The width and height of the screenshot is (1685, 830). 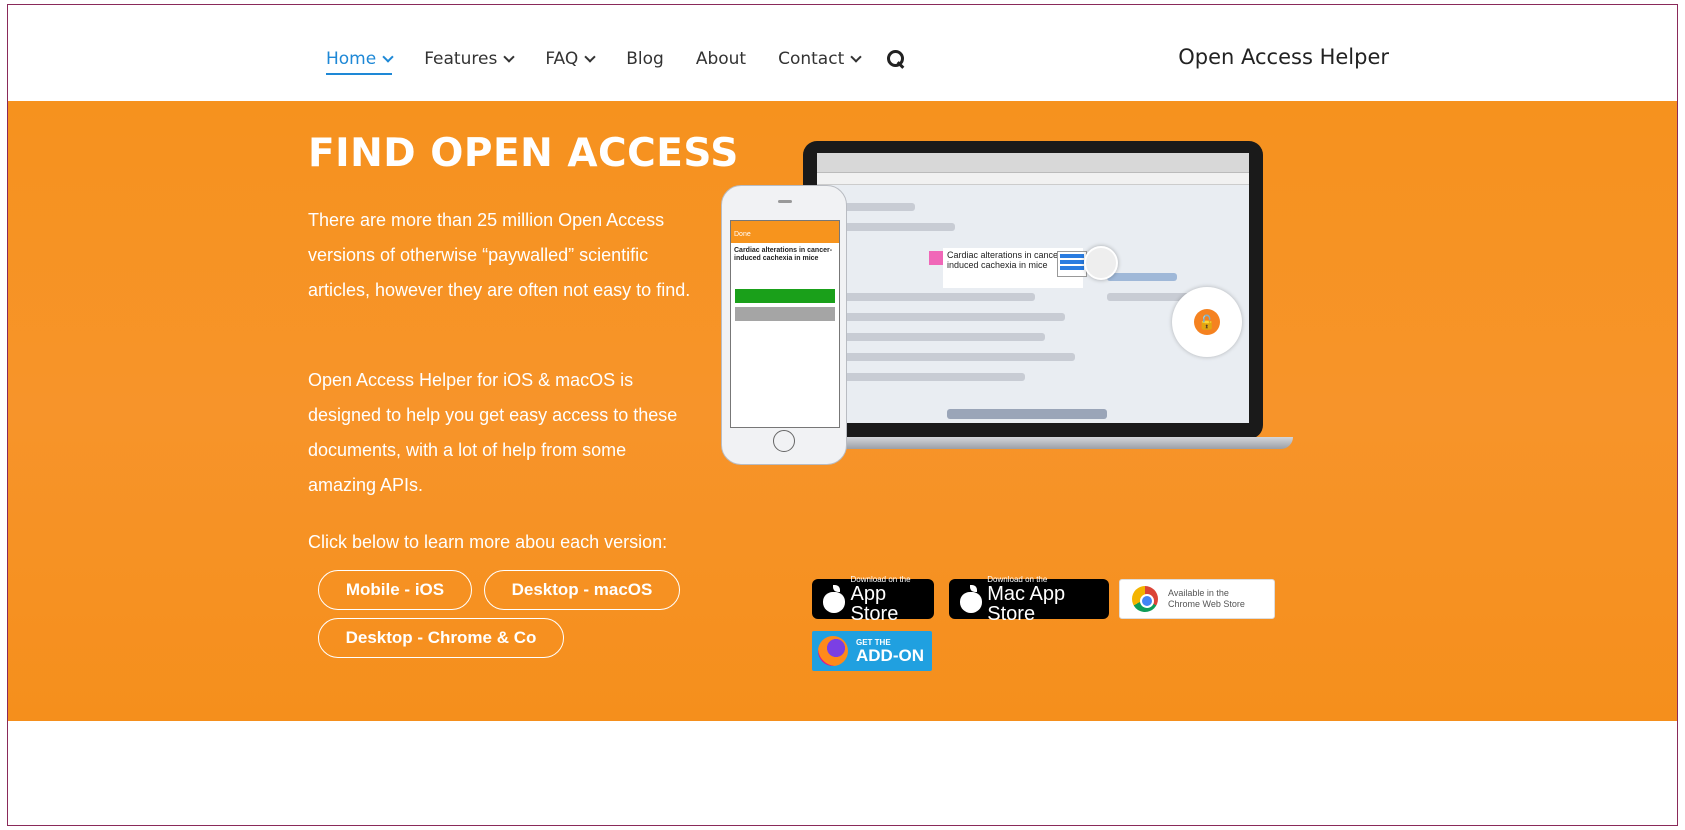 I want to click on nav-contact: Contact, so click(x=820, y=59).